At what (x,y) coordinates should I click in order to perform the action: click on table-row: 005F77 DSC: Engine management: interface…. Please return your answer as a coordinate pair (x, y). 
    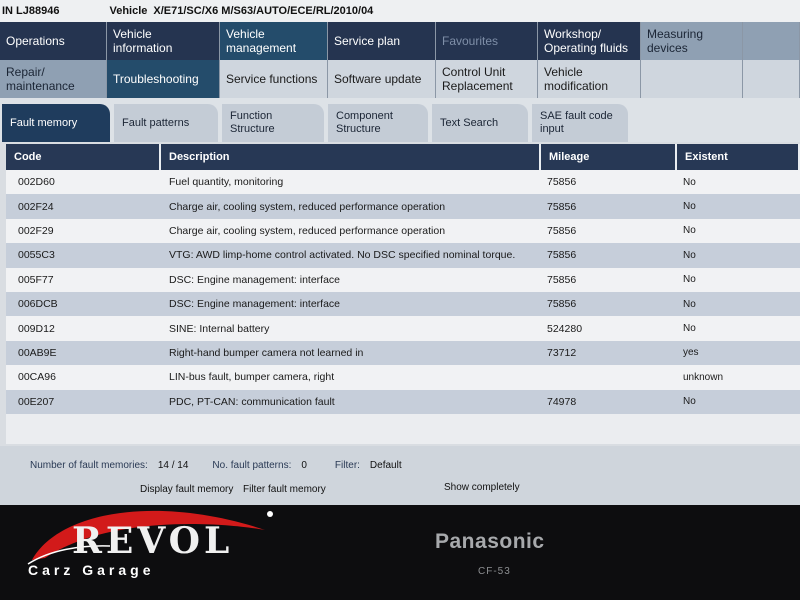
    Looking at the image, I should click on (403, 279).